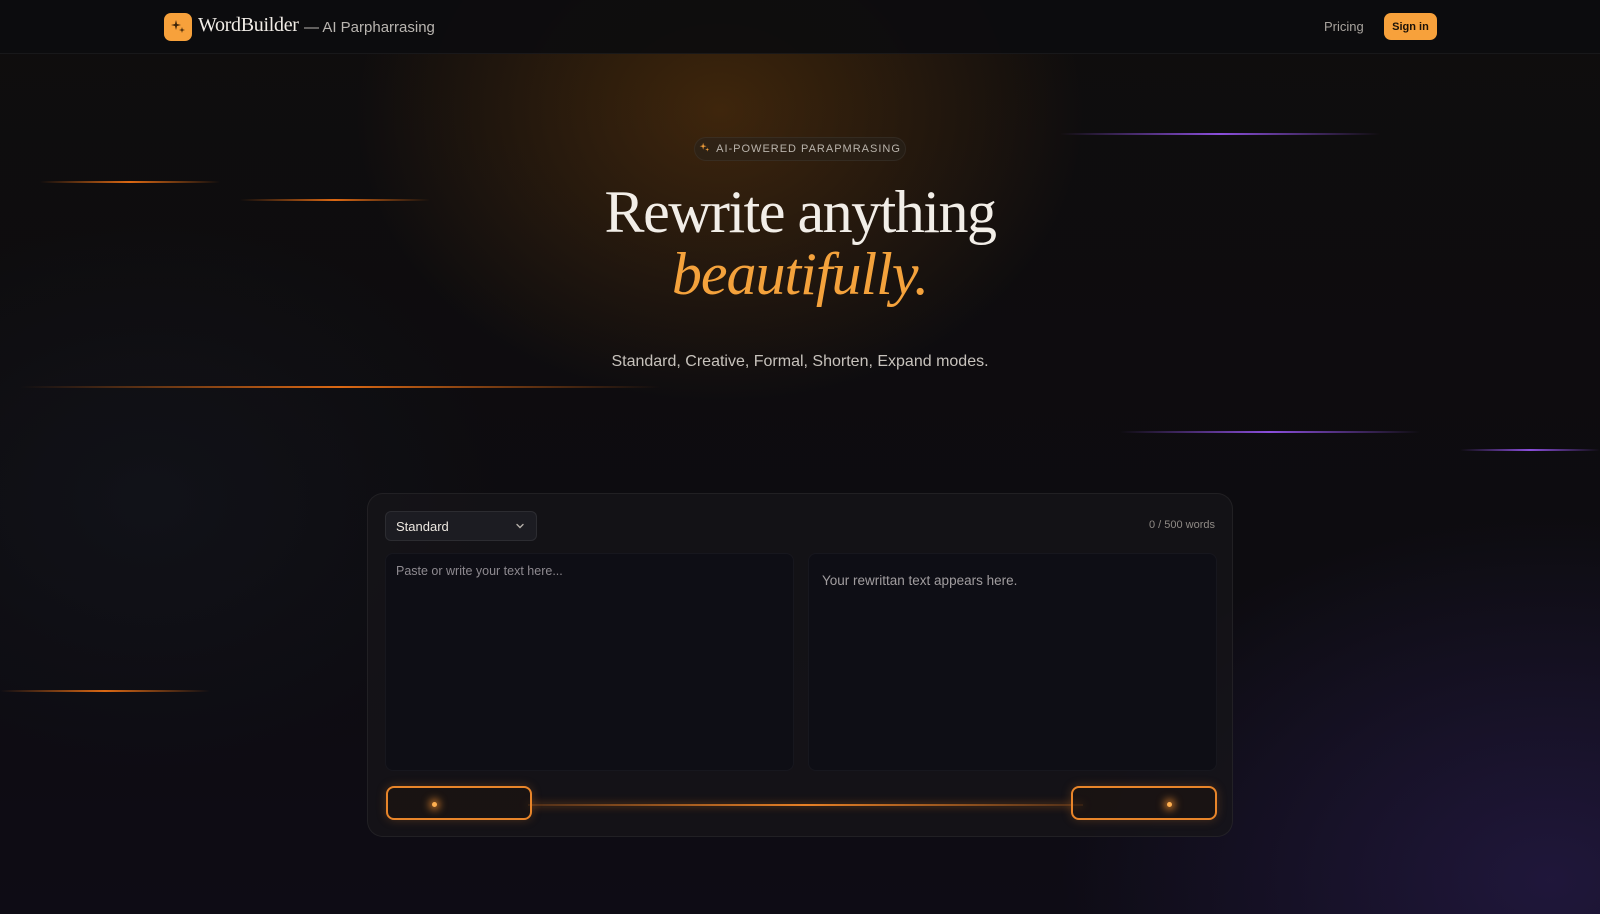 This screenshot has width=1600, height=914. I want to click on hero-title: Rewrite anything, so click(800, 212).